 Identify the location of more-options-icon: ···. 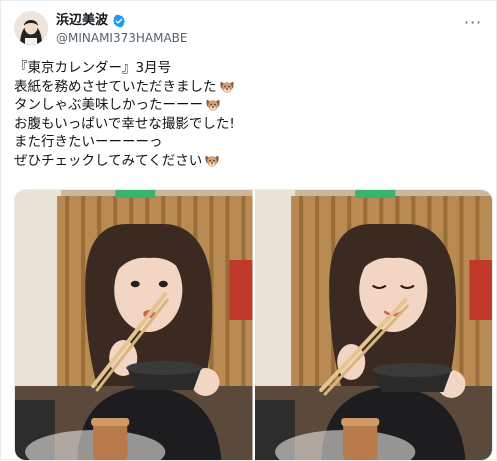
(473, 22).